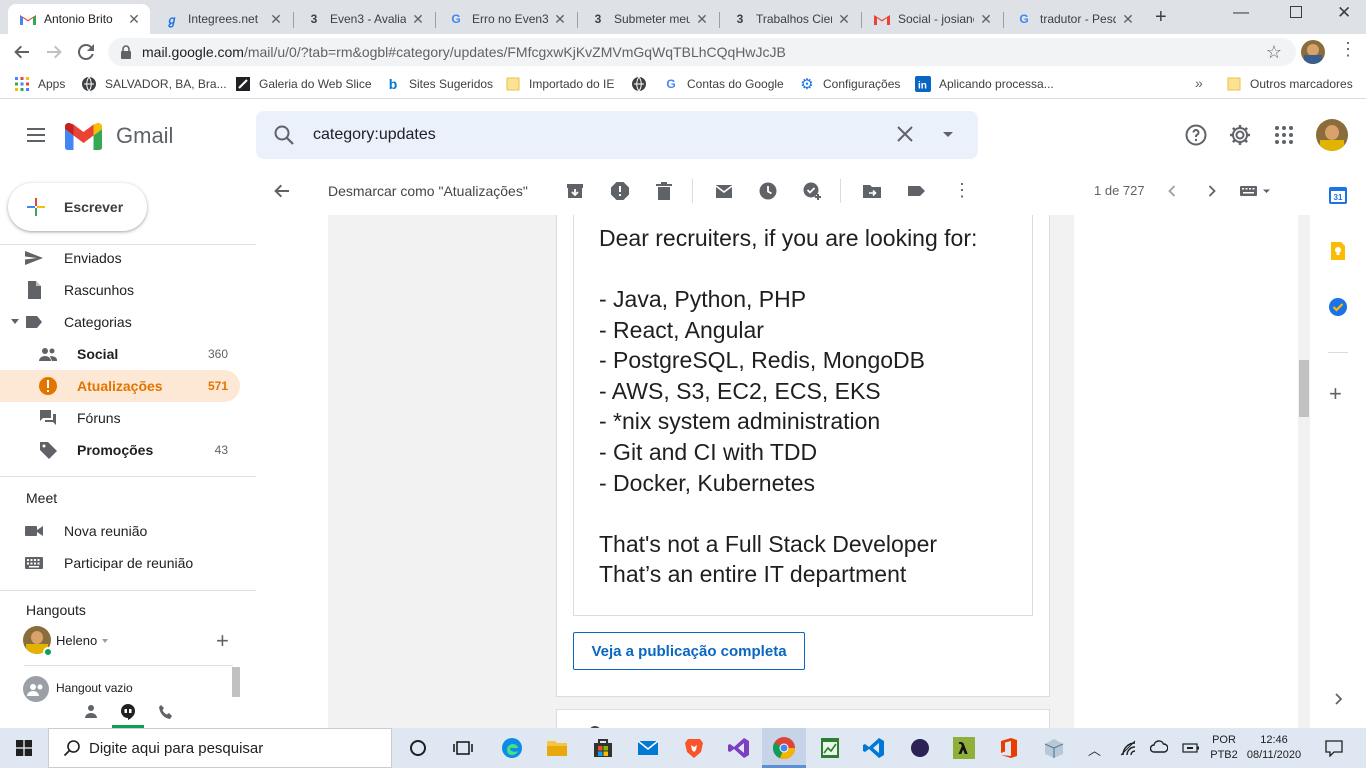  Describe the element at coordinates (1338, 195) in the screenshot. I see `calendar-icon: 31` at that location.